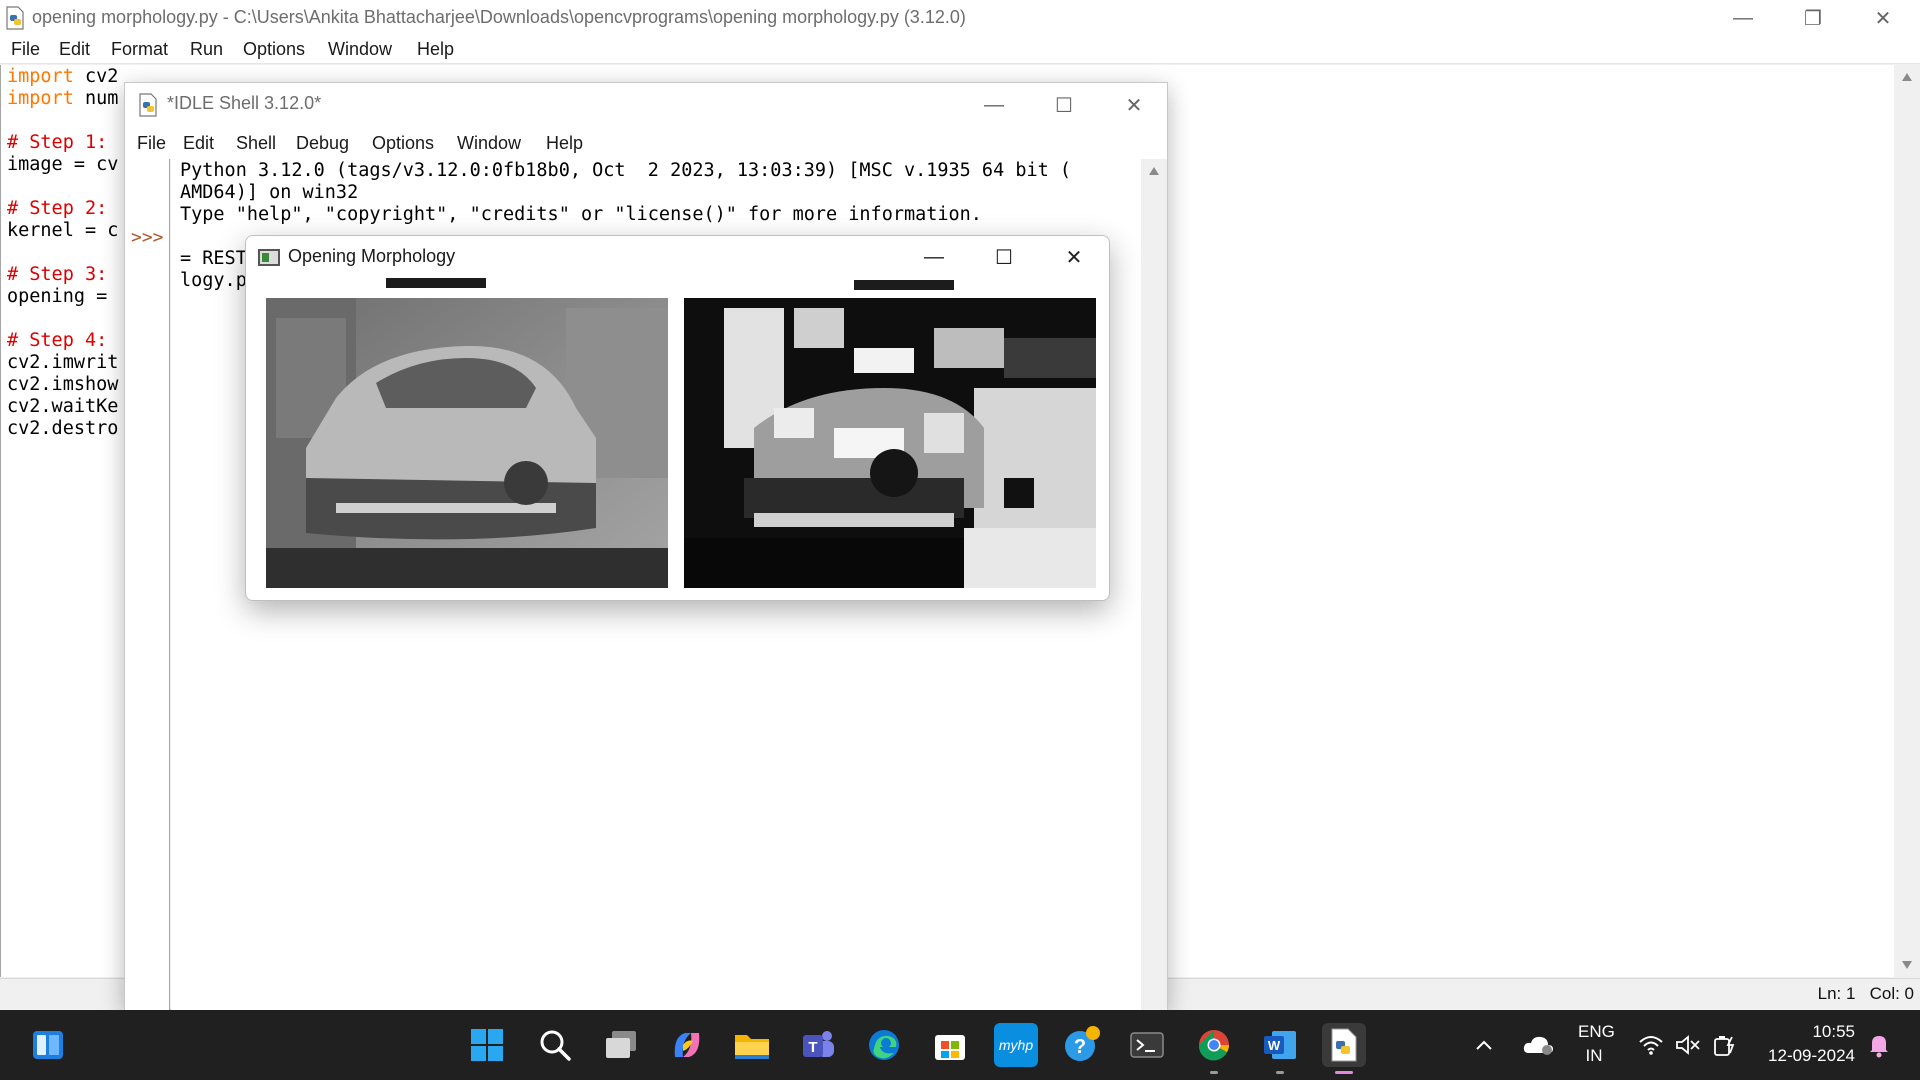 The width and height of the screenshot is (1920, 1080). Describe the element at coordinates (63, 362) in the screenshot. I see `code-text: cv2.imwrit` at that location.